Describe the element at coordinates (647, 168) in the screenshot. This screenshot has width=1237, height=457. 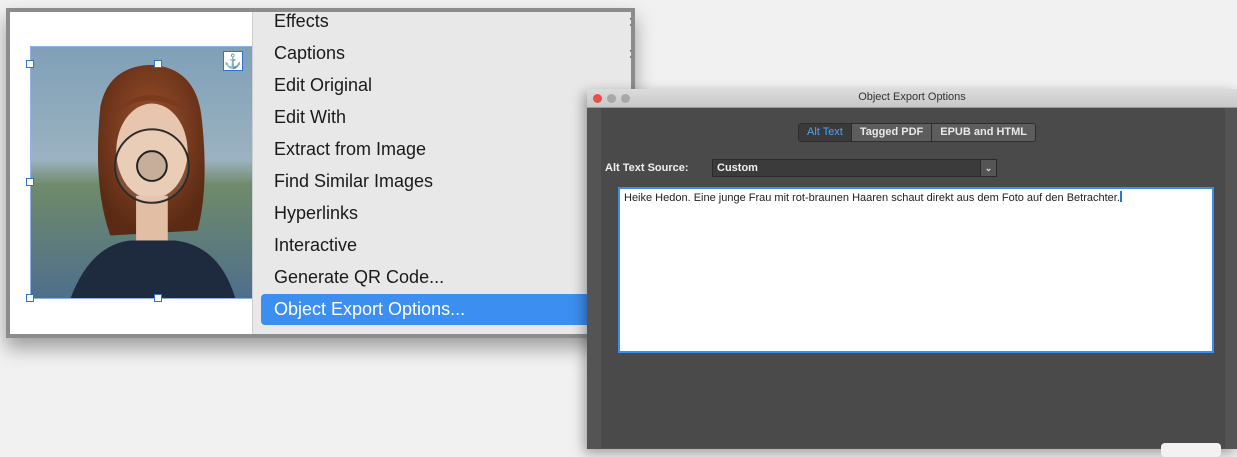
I see `alt-text-source-label: Alt Text Source:` at that location.